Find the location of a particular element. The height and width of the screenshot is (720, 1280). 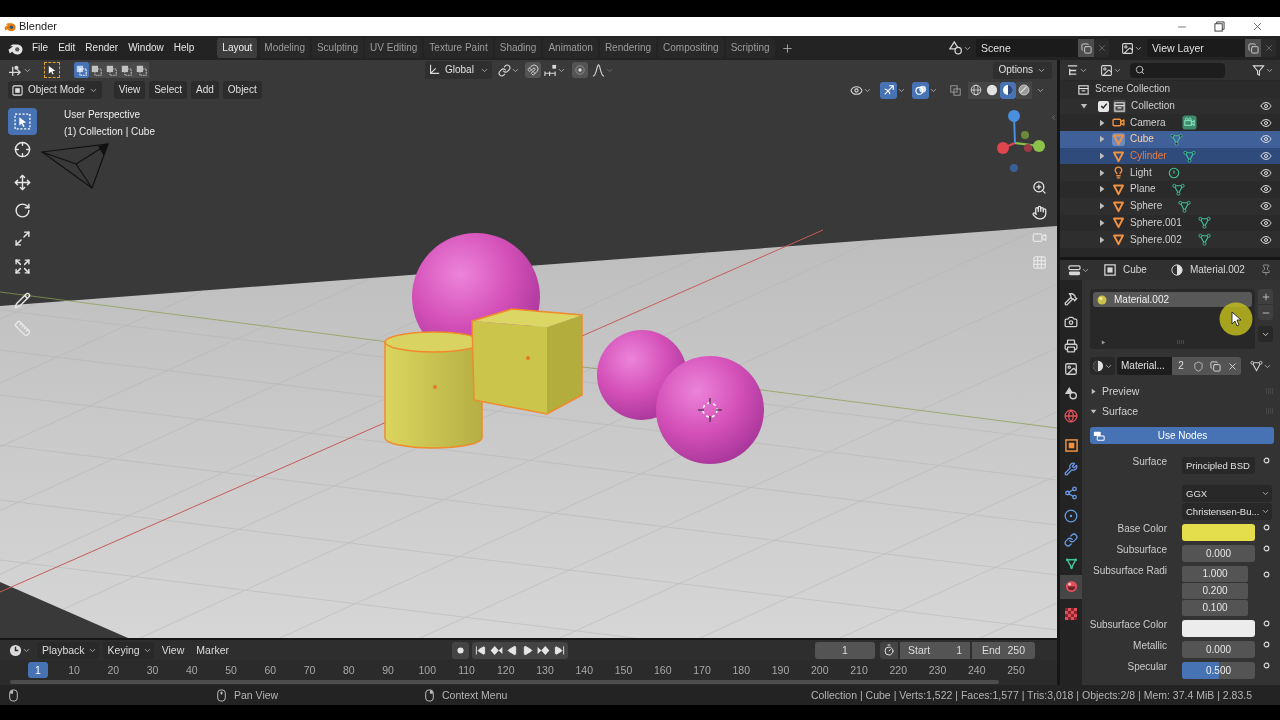

workspace-tab: Rendering is located at coordinates (628, 48).